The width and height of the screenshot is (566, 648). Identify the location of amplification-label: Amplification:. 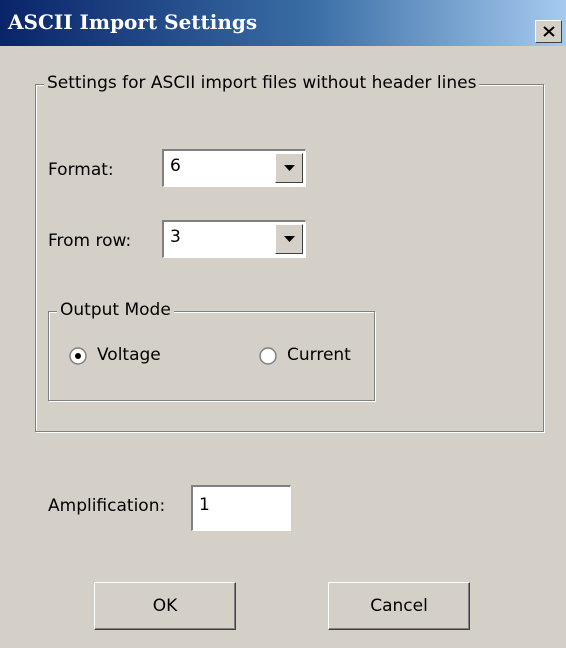
(107, 506).